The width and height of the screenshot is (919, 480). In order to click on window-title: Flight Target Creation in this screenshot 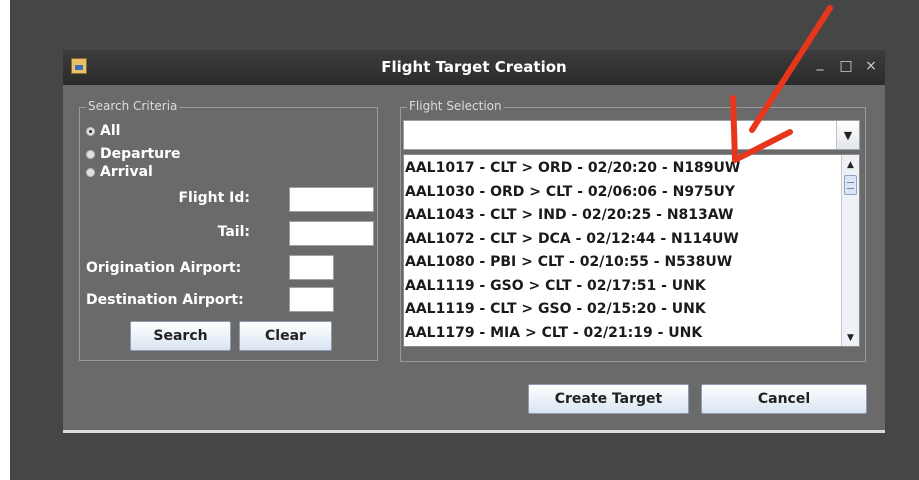, I will do `click(474, 67)`.